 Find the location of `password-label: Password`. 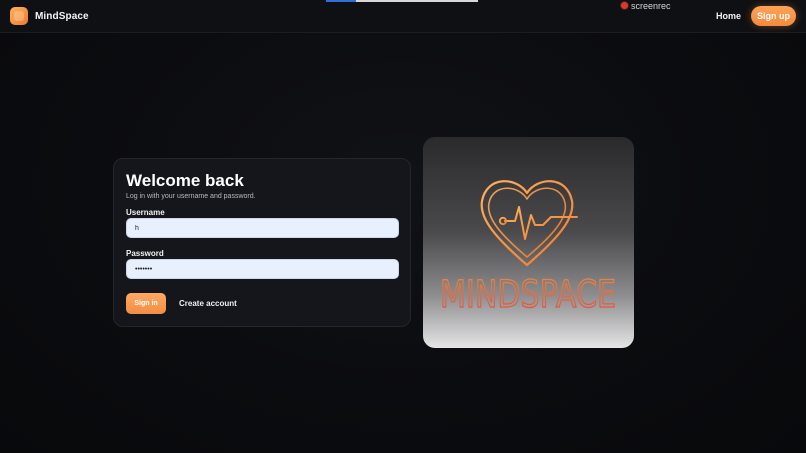

password-label: Password is located at coordinates (145, 253).